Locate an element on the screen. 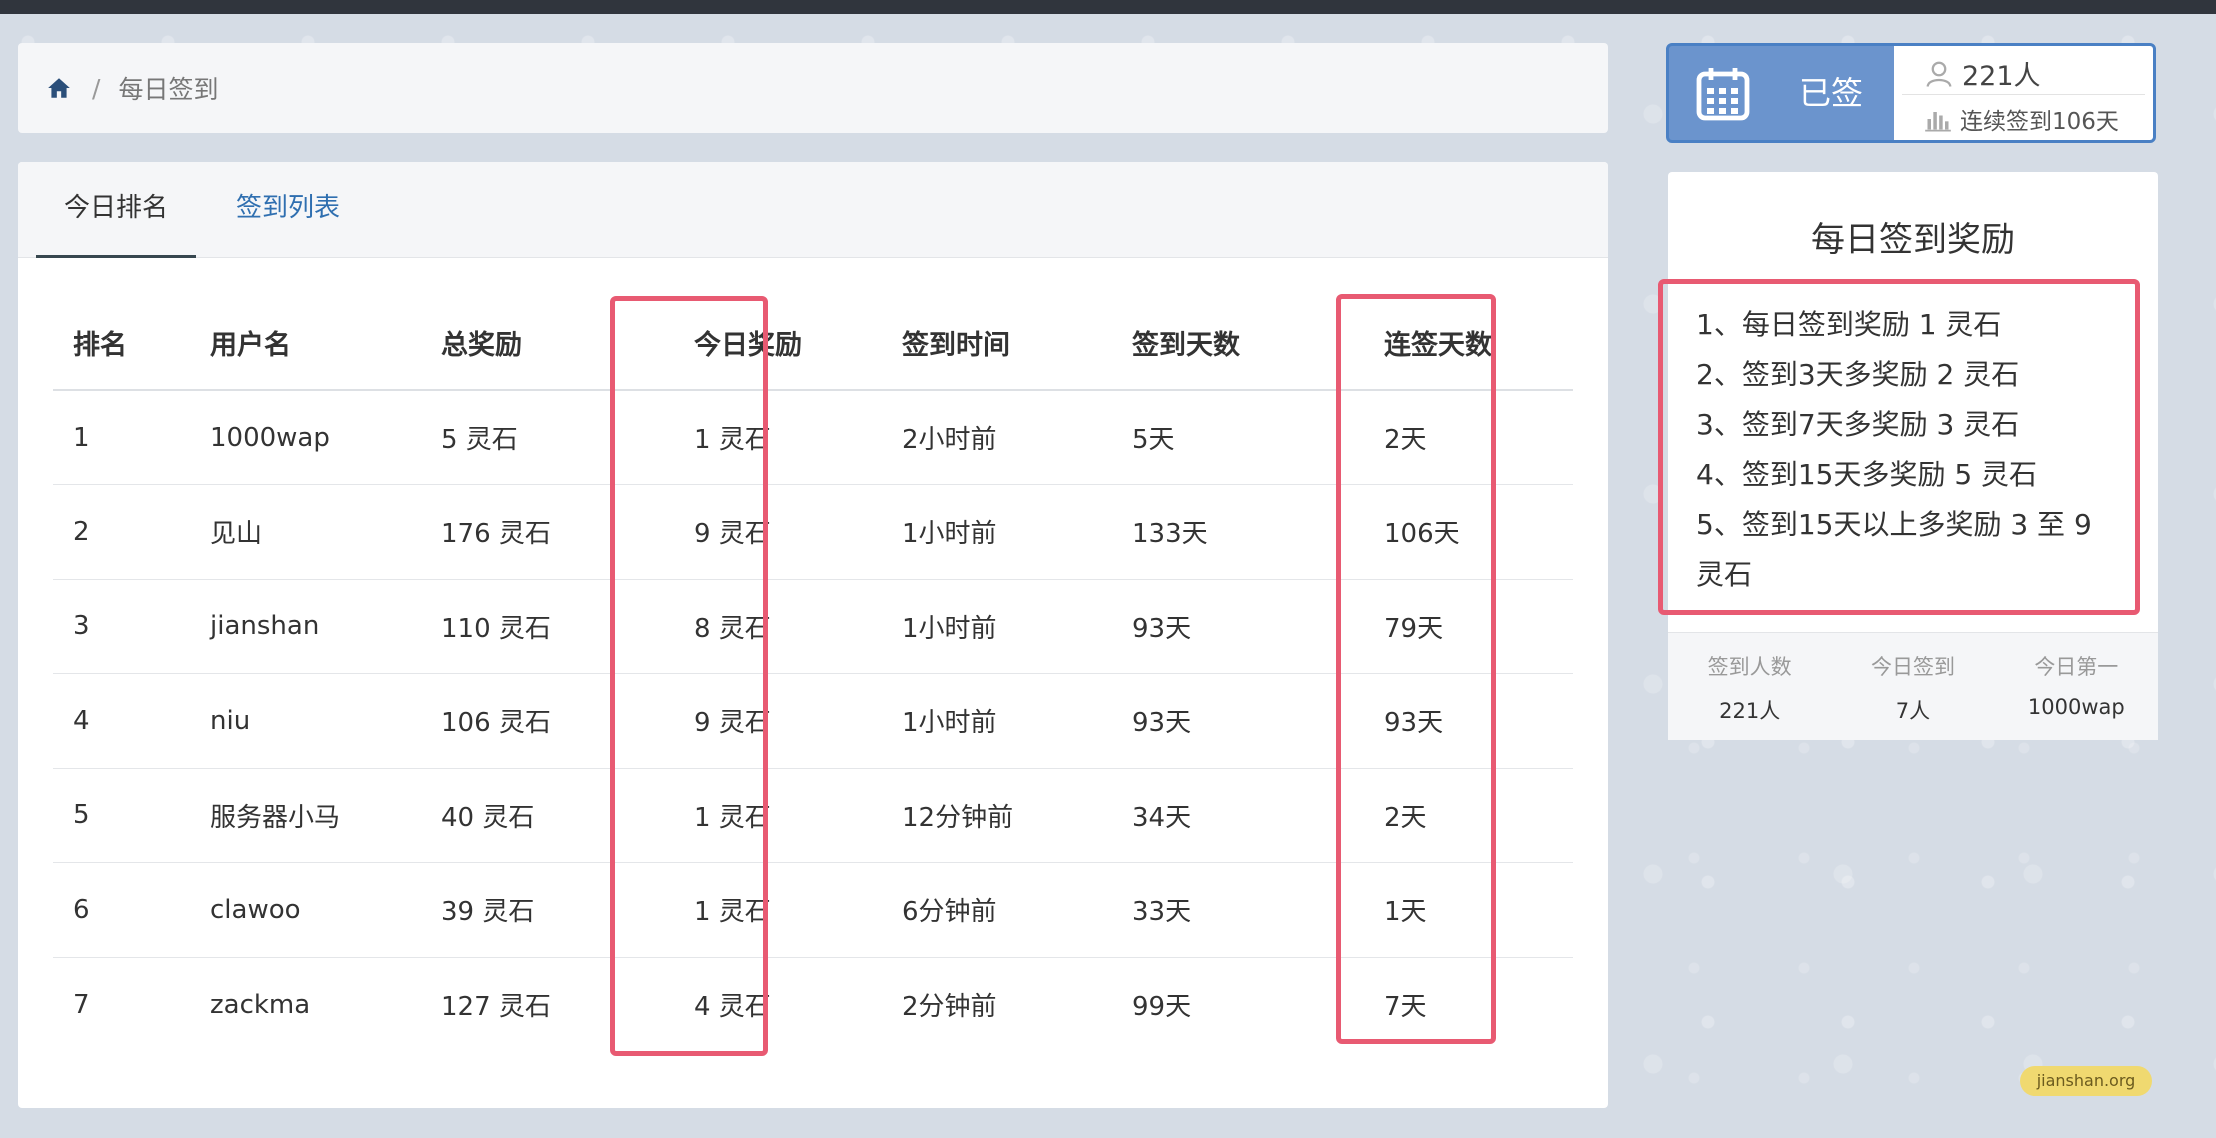 The height and width of the screenshot is (1138, 2216). cell-today-reward: 4 灵石 is located at coordinates (732, 1007).